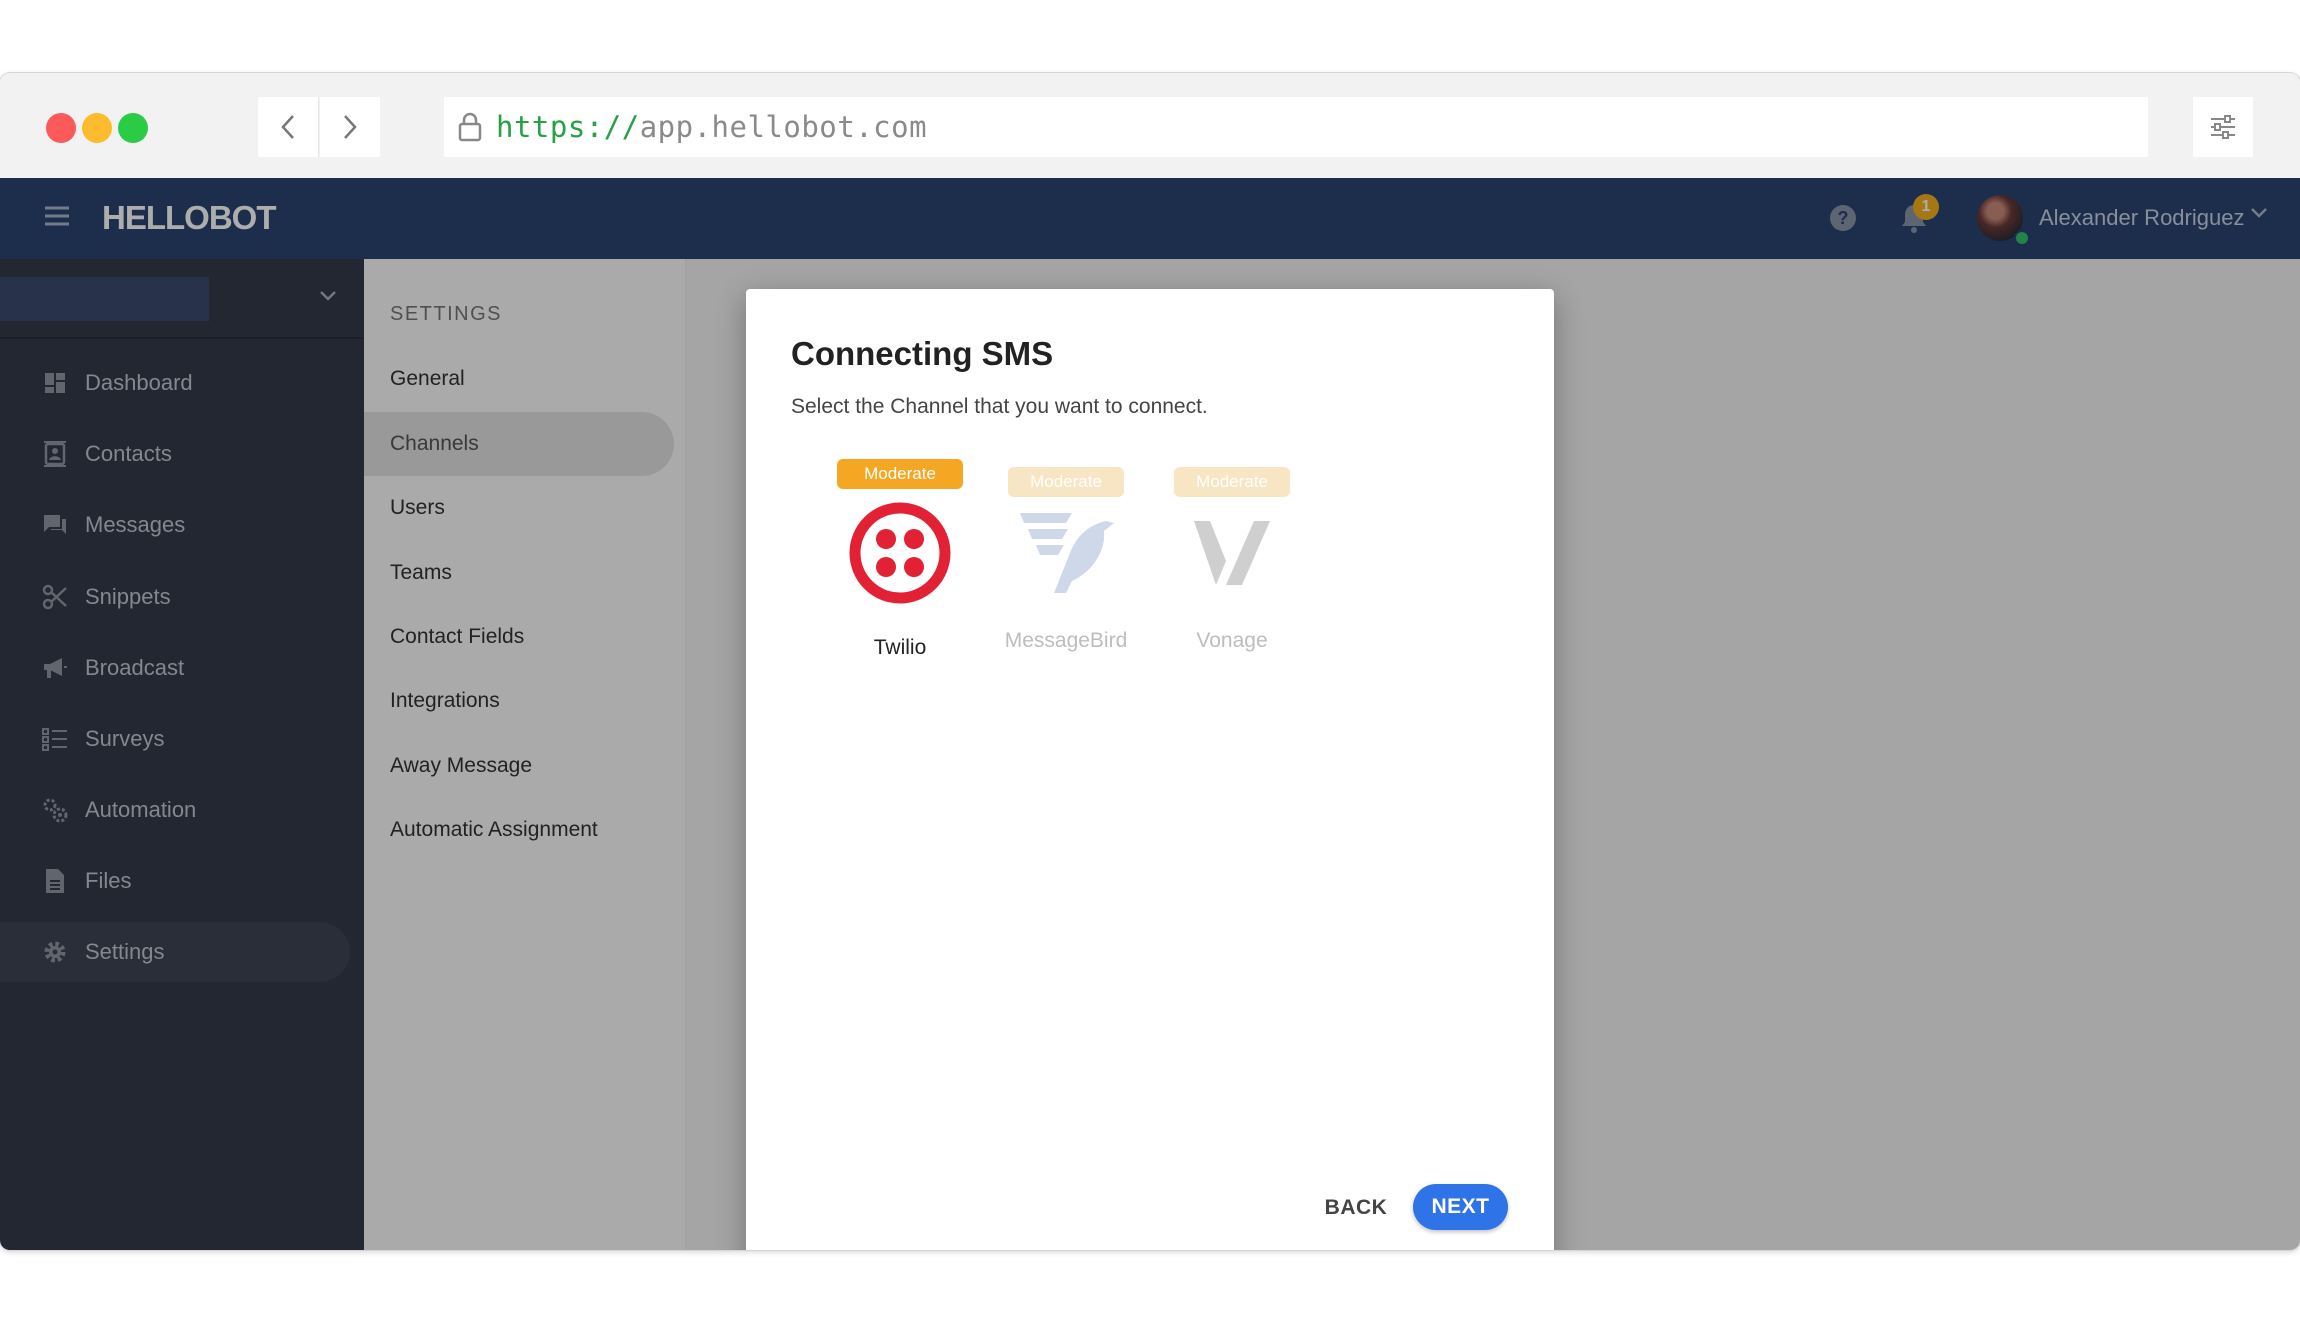  Describe the element at coordinates (1066, 554) in the screenshot. I see `messagebird-logo-icon` at that location.